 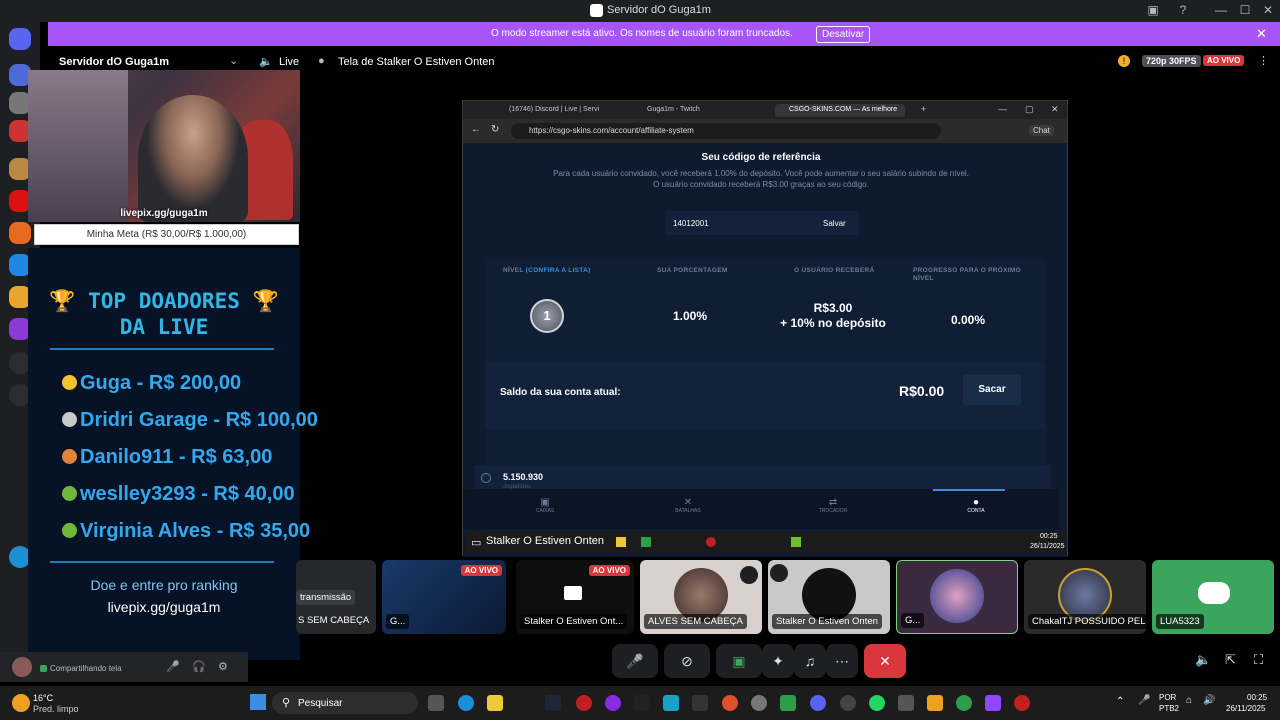 I want to click on shared-clock-time: 00:25, so click(x=1049, y=536).